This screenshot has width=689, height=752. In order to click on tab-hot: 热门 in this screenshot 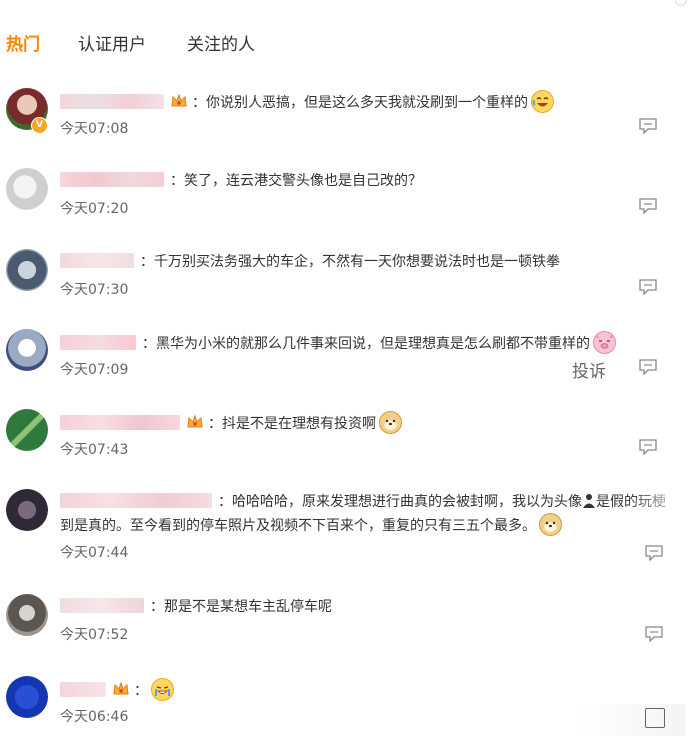, I will do `click(23, 42)`.